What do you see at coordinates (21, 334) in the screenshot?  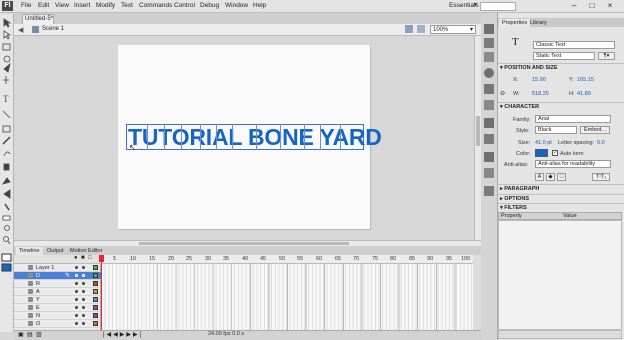 I see `new-layer-icon: ▣` at bounding box center [21, 334].